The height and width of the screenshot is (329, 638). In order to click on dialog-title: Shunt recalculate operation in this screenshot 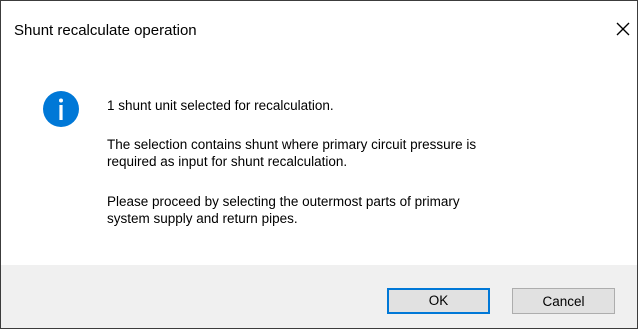, I will do `click(105, 30)`.